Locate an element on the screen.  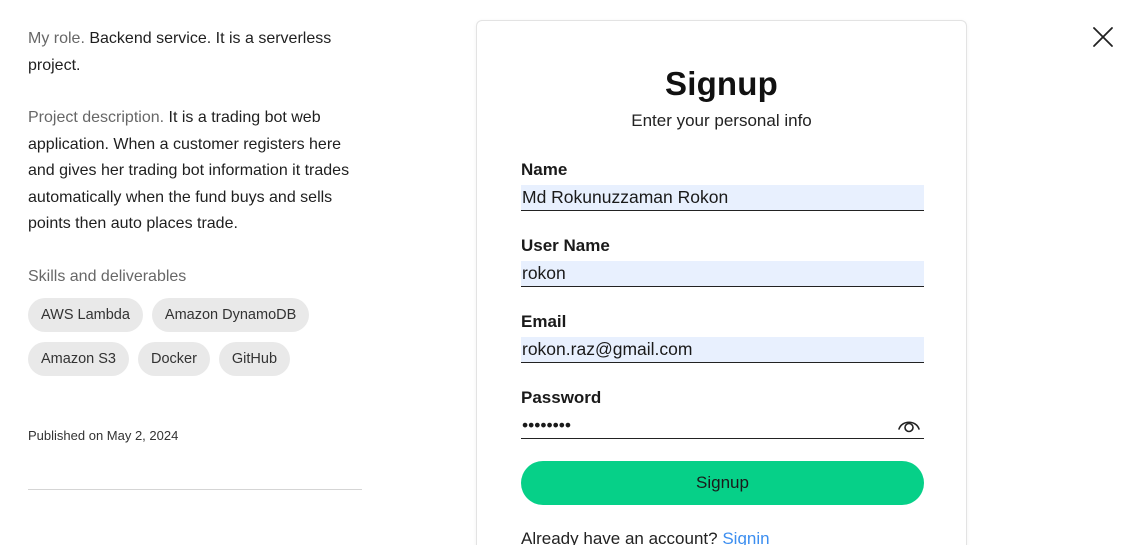
skill-chip: GitHub is located at coordinates (254, 358).